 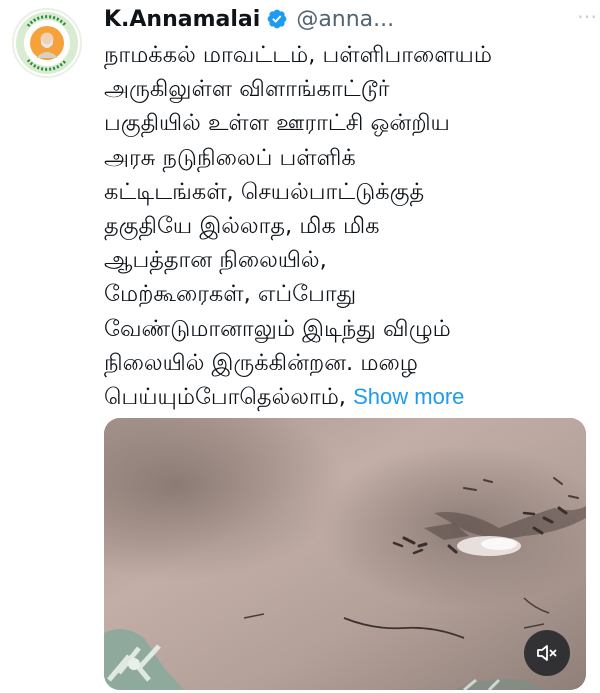 What do you see at coordinates (230, 157) in the screenshot?
I see `tweet-text-line: அரசு நடுநிலைப் பள்ளிக்` at bounding box center [230, 157].